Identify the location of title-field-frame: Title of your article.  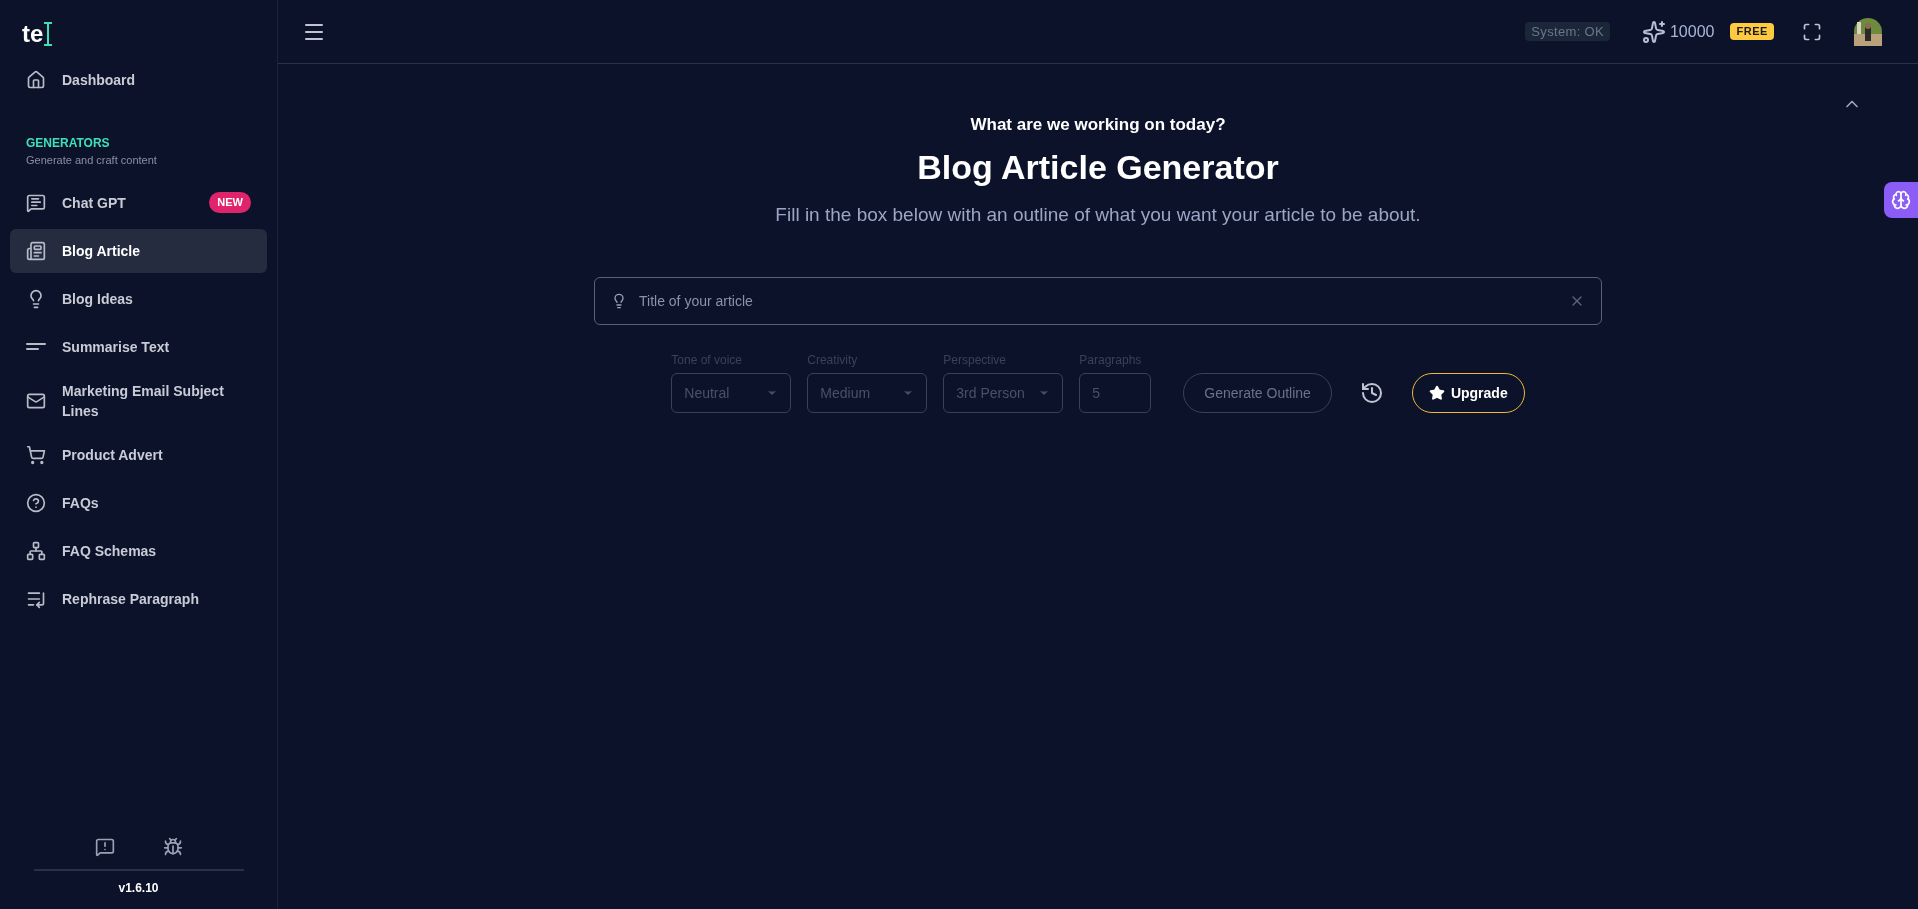
(1098, 301).